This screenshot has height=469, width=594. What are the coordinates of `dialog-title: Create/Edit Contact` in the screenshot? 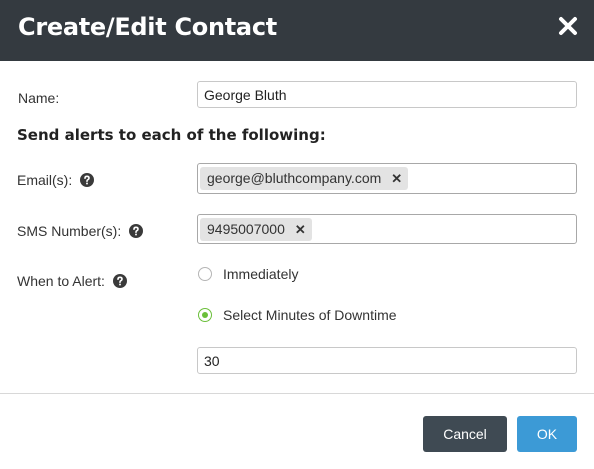 It's located at (147, 27).